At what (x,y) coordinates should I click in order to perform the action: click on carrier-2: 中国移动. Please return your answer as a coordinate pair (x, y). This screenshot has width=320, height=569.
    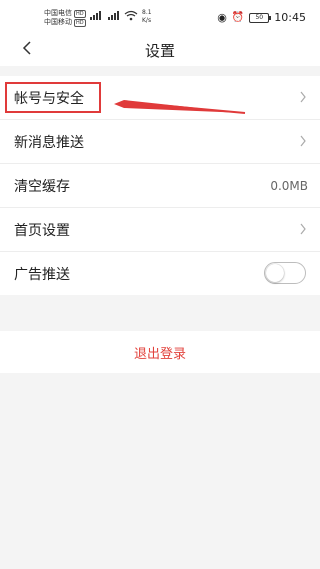
    Looking at the image, I should click on (58, 22).